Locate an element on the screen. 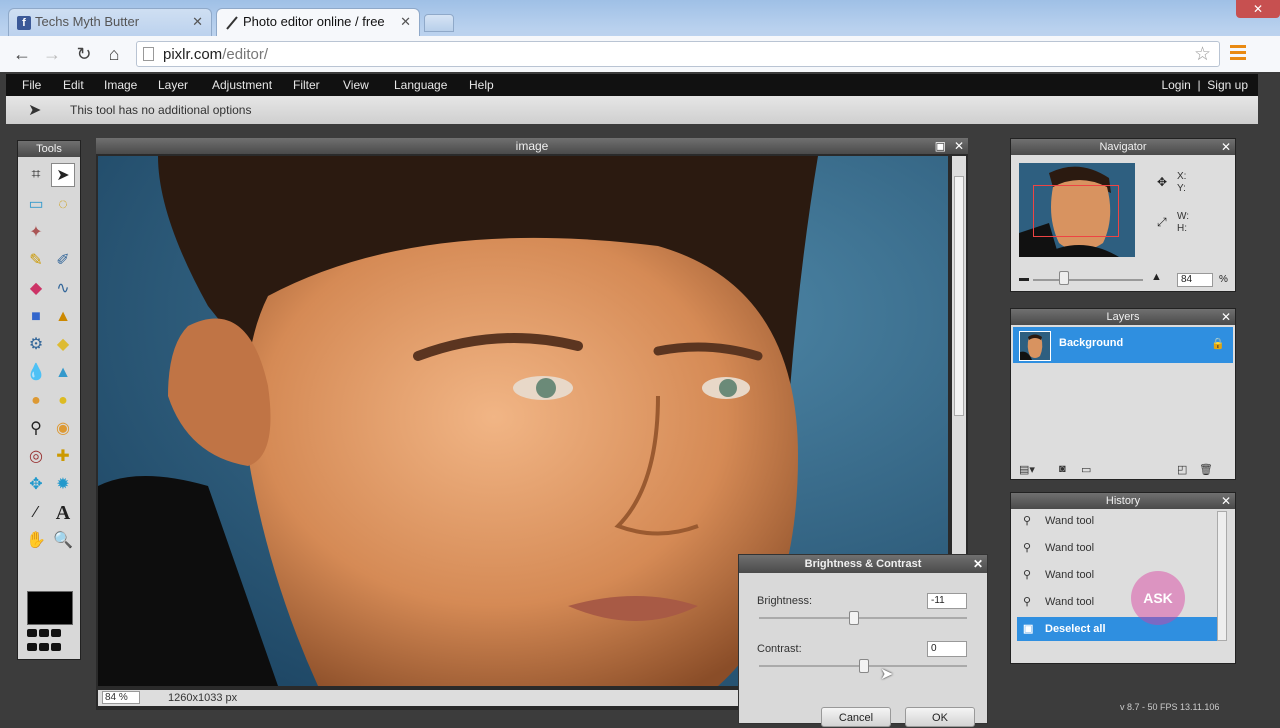 The width and height of the screenshot is (1280, 728). bookmark-star-icon: ☆ is located at coordinates (1202, 54).